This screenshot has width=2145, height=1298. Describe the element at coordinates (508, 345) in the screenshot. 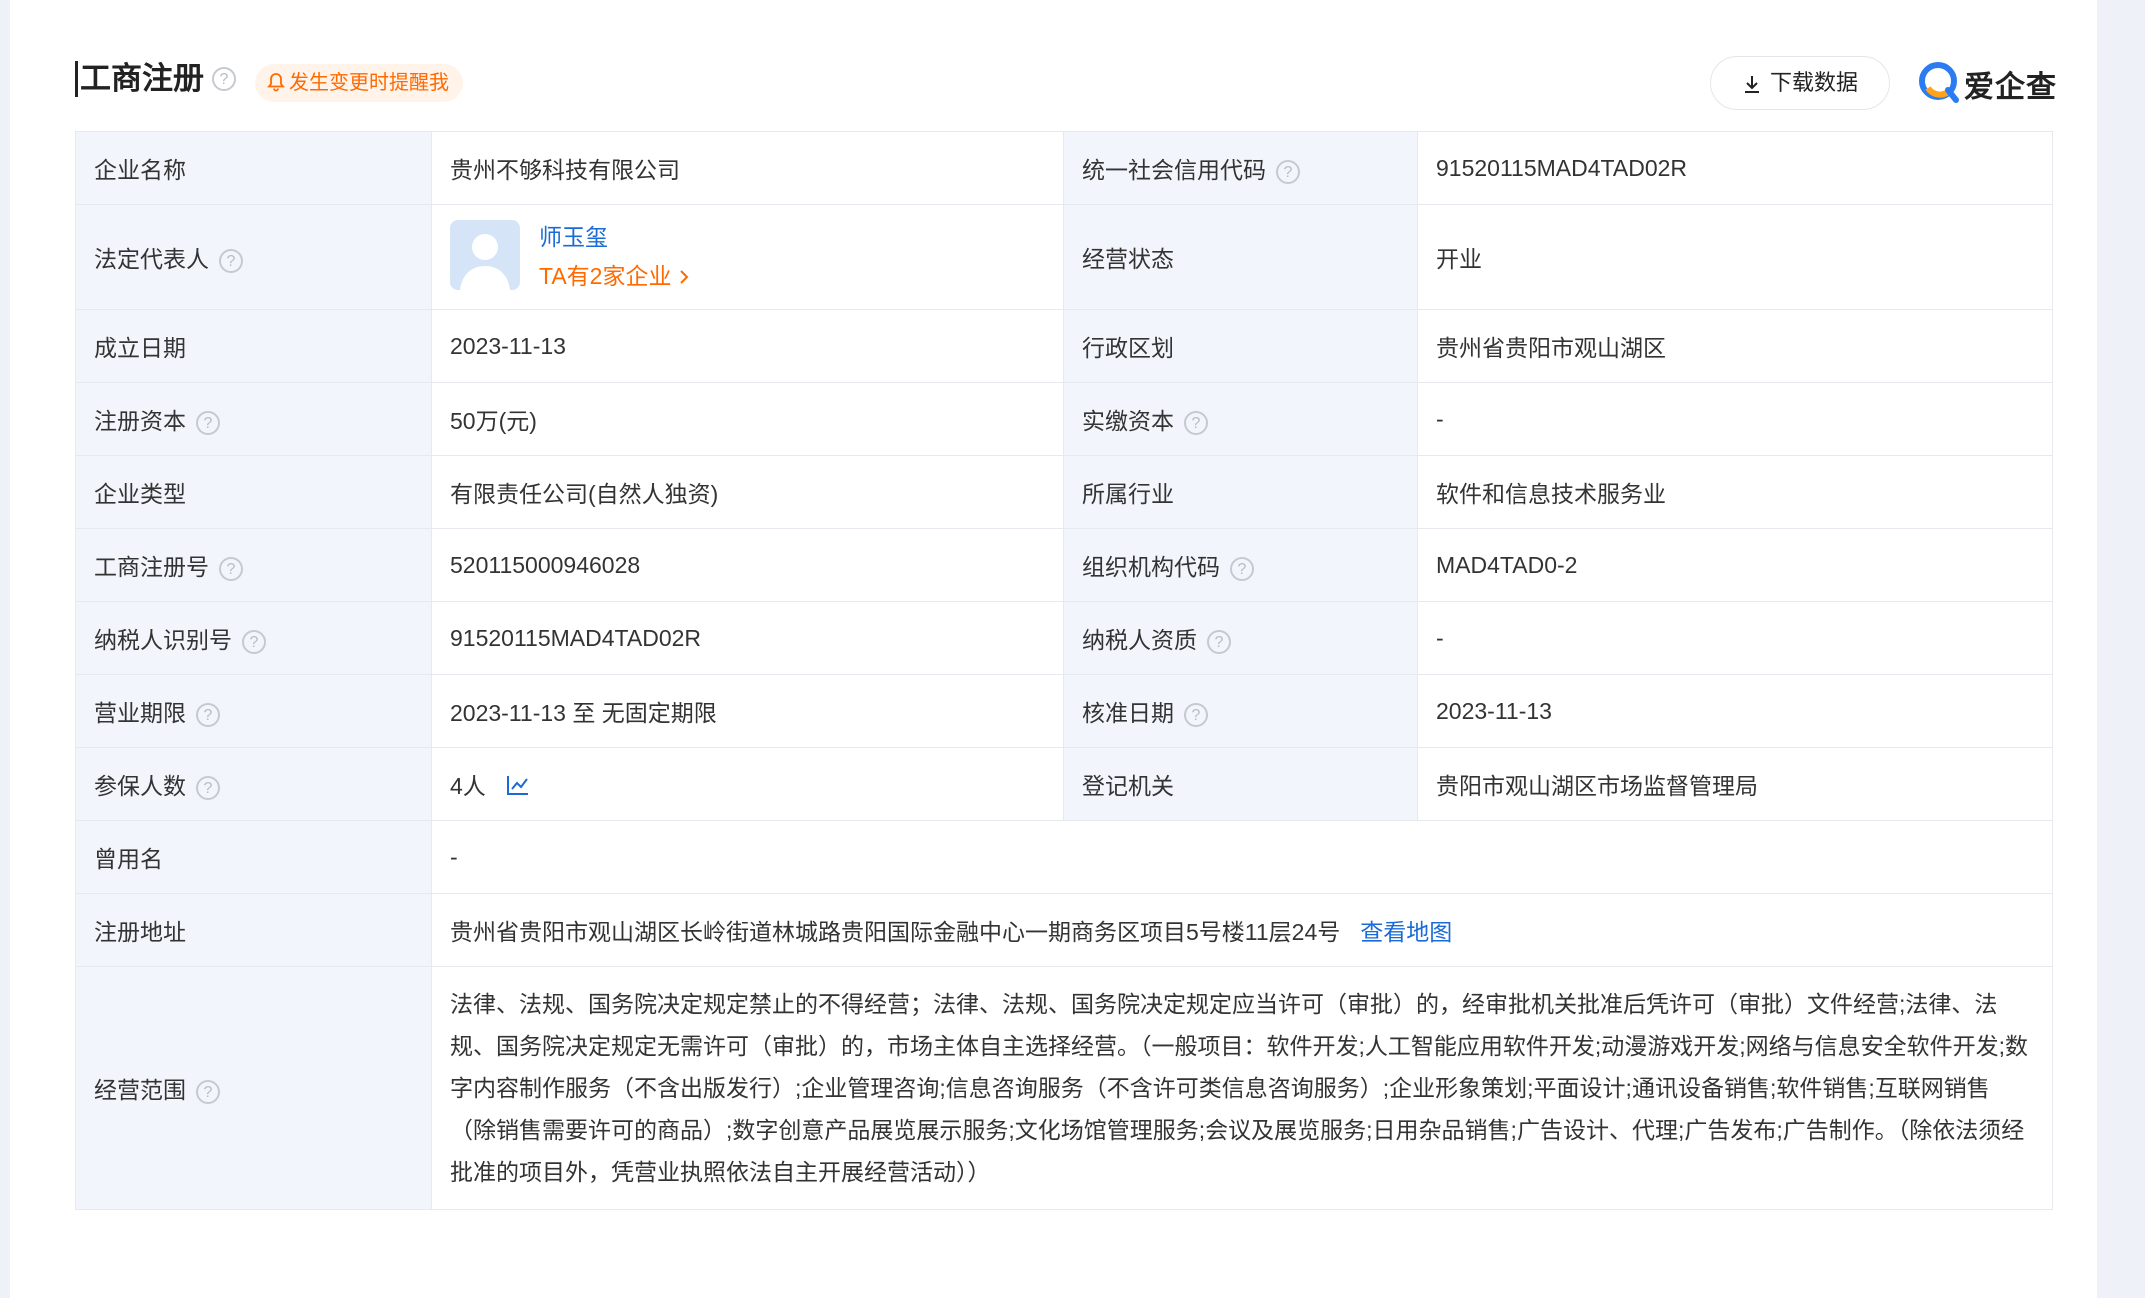

I see `found-date-value: 2023-11-13` at that location.